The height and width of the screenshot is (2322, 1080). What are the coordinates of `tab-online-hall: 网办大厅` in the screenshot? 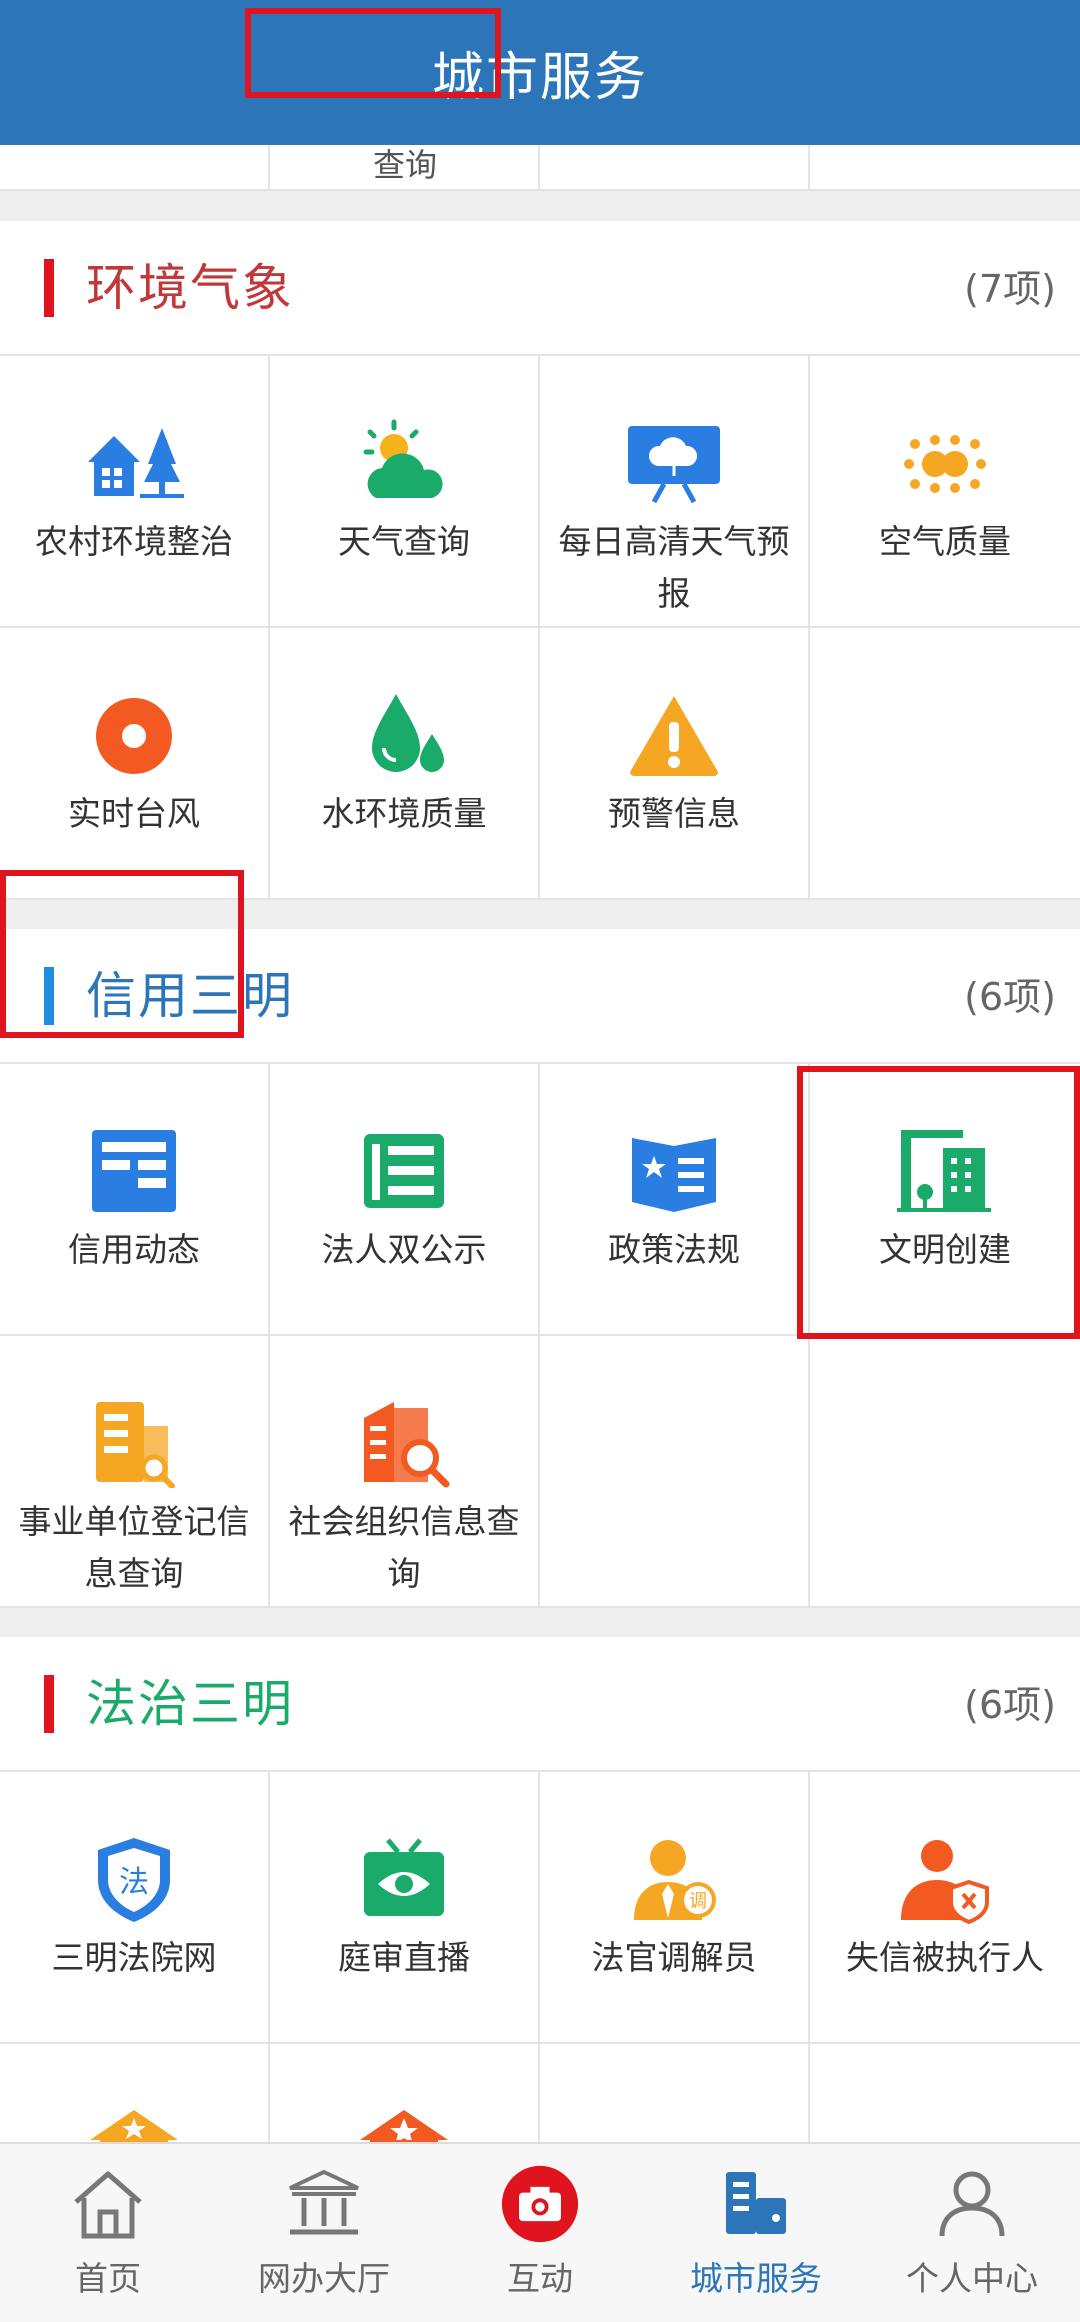 It's located at (324, 2233).